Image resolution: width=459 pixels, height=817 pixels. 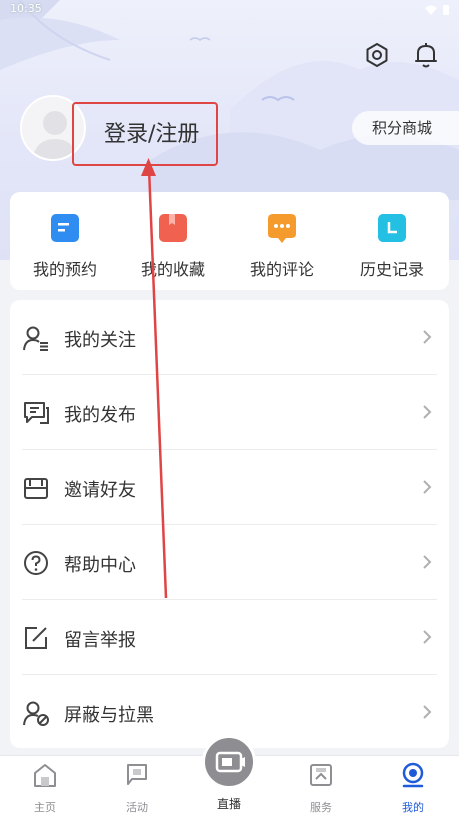 I want to click on menu-item-invite: 邀请好友, so click(x=229, y=487).